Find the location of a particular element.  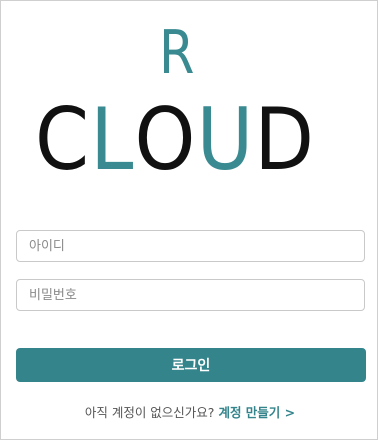

logo-letter-l: L is located at coordinates (112, 140).